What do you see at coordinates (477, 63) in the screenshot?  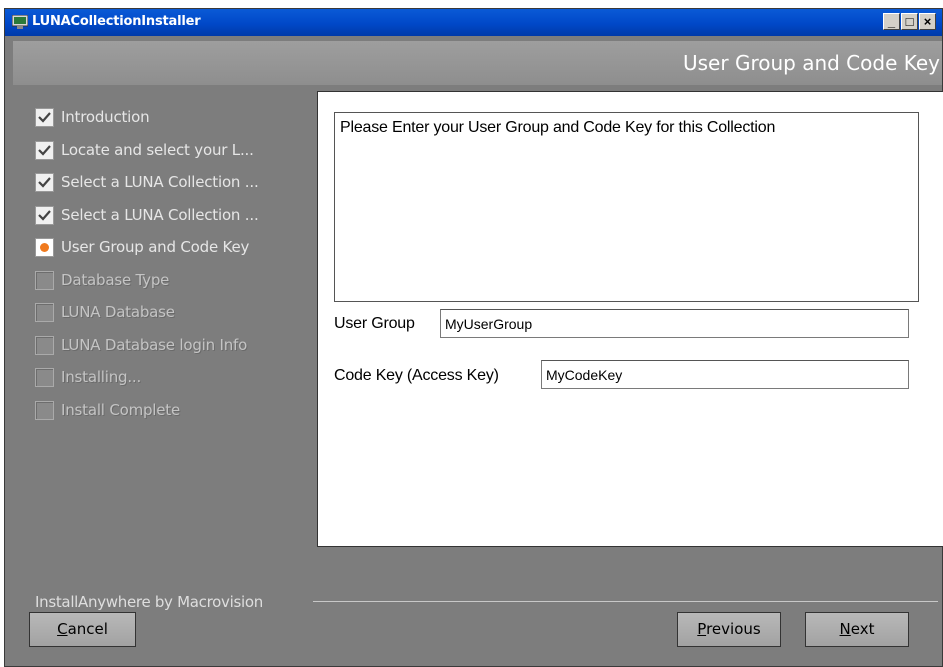 I see `step-header: User Group and Code Key` at bounding box center [477, 63].